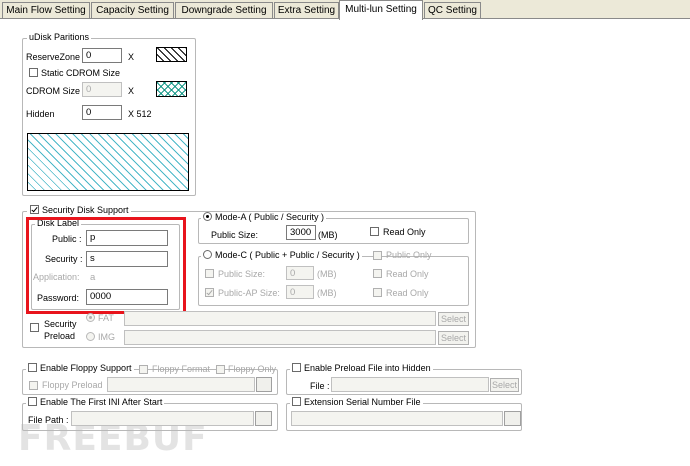  I want to click on mode-c-read-only-2-label: Read Only, so click(407, 293).